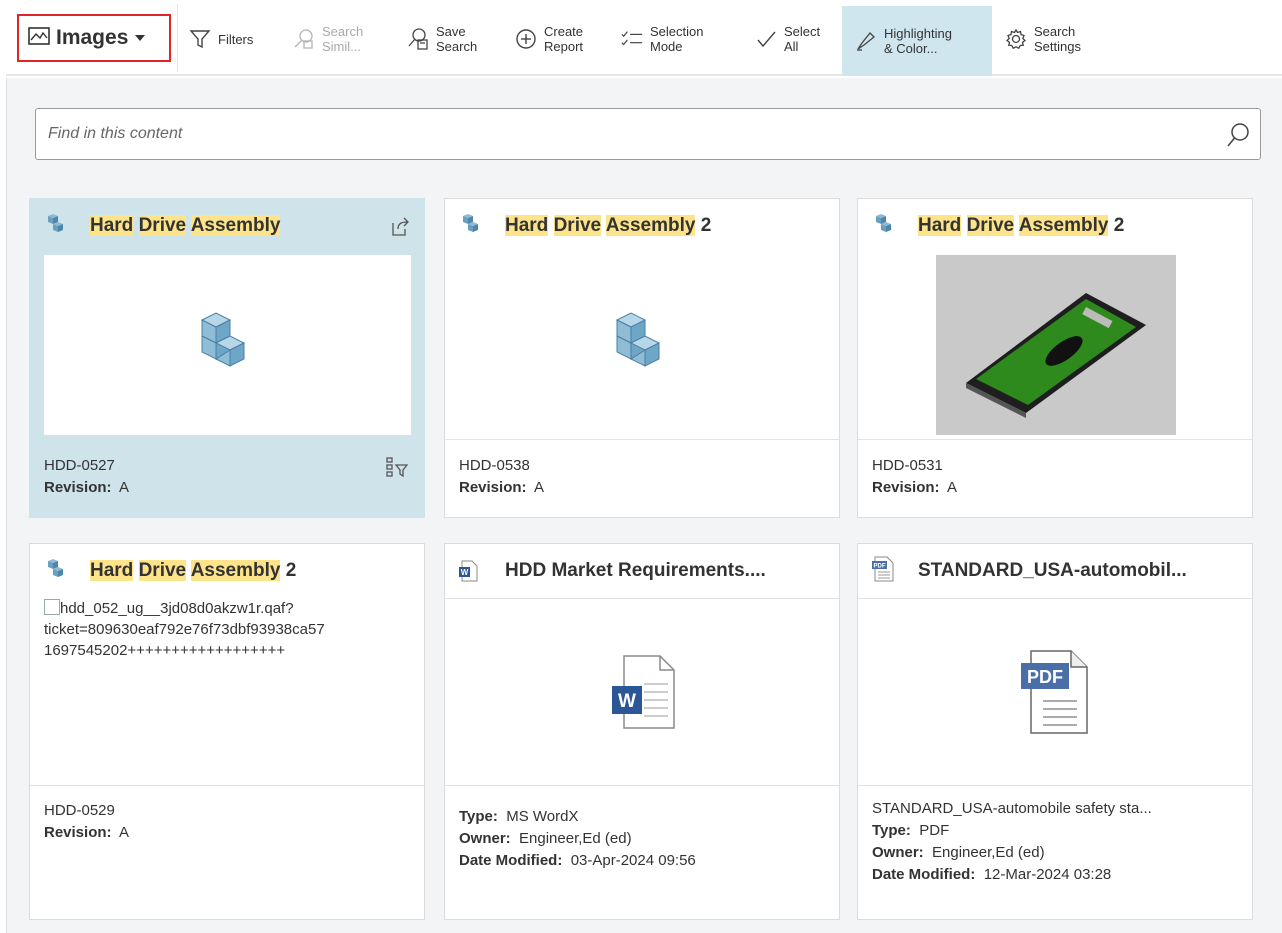 Image resolution: width=1282 pixels, height=933 pixels. I want to click on filters-button: Filters, so click(220, 39).